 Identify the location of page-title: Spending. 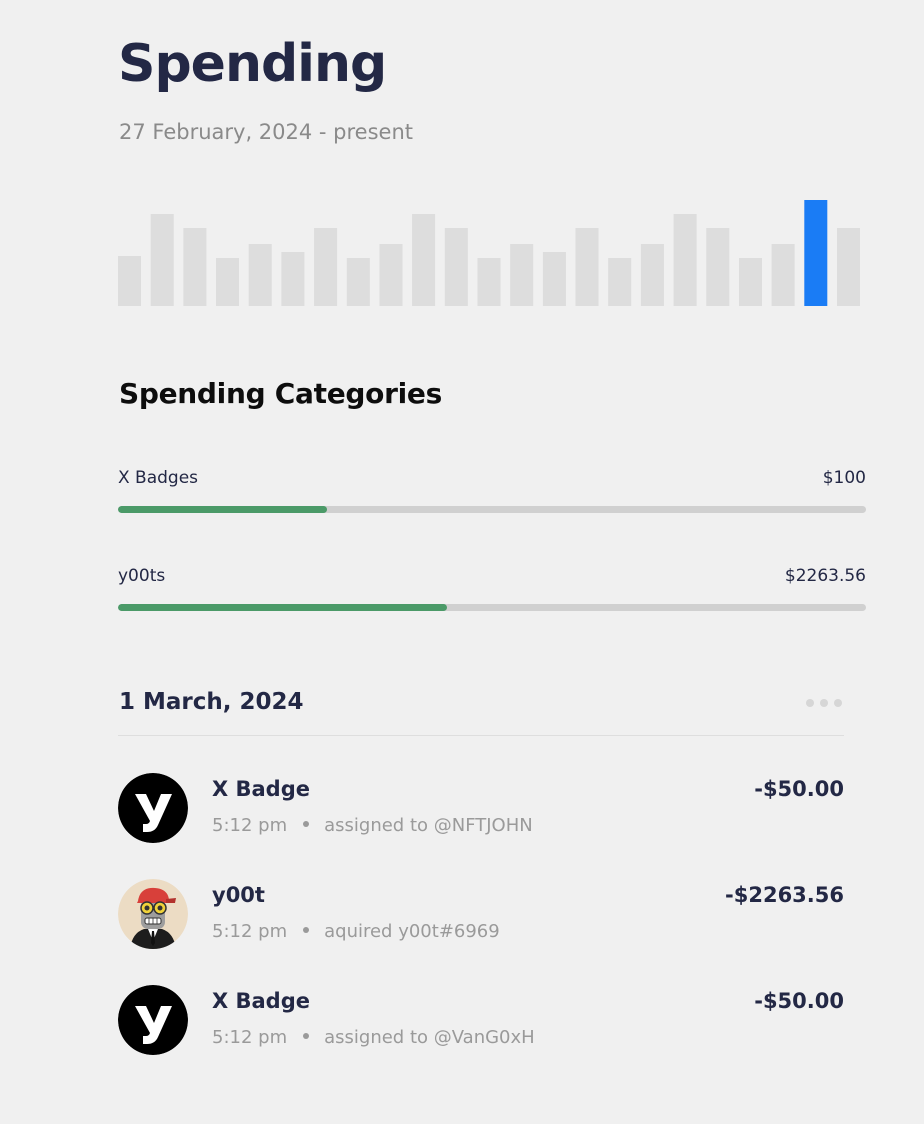
(252, 64).